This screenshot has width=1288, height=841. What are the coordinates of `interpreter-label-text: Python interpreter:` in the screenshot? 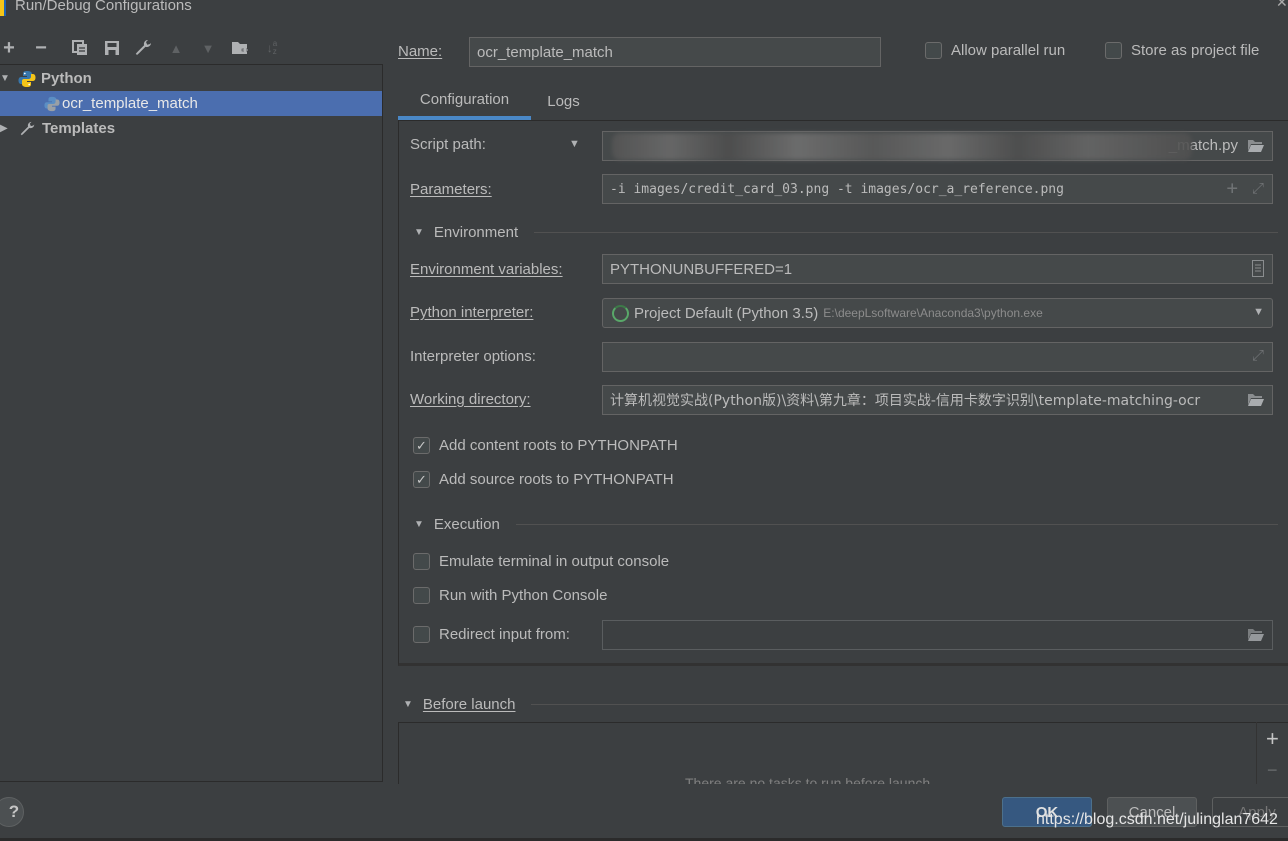 It's located at (472, 312).